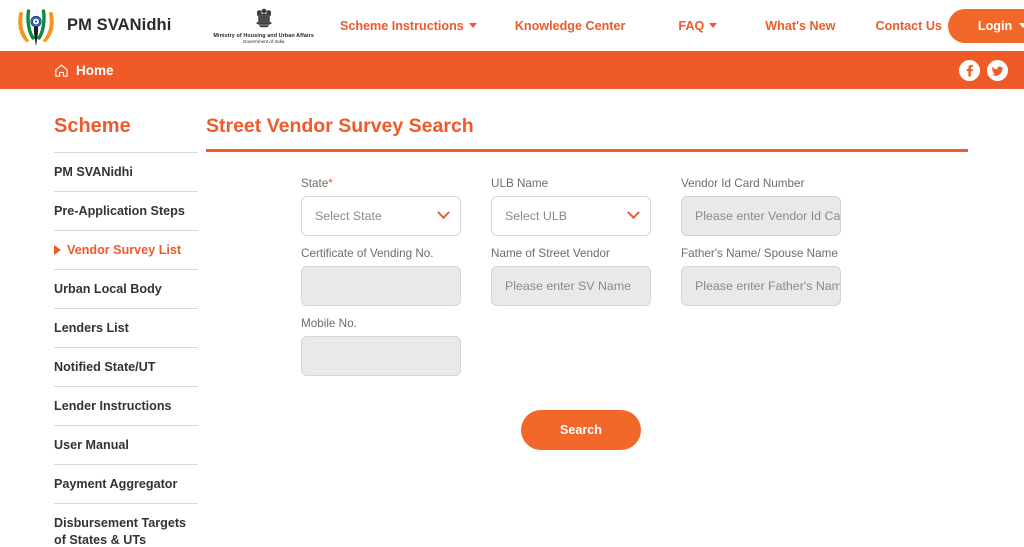  I want to click on ulb-select-value: Select ULB, so click(536, 215).